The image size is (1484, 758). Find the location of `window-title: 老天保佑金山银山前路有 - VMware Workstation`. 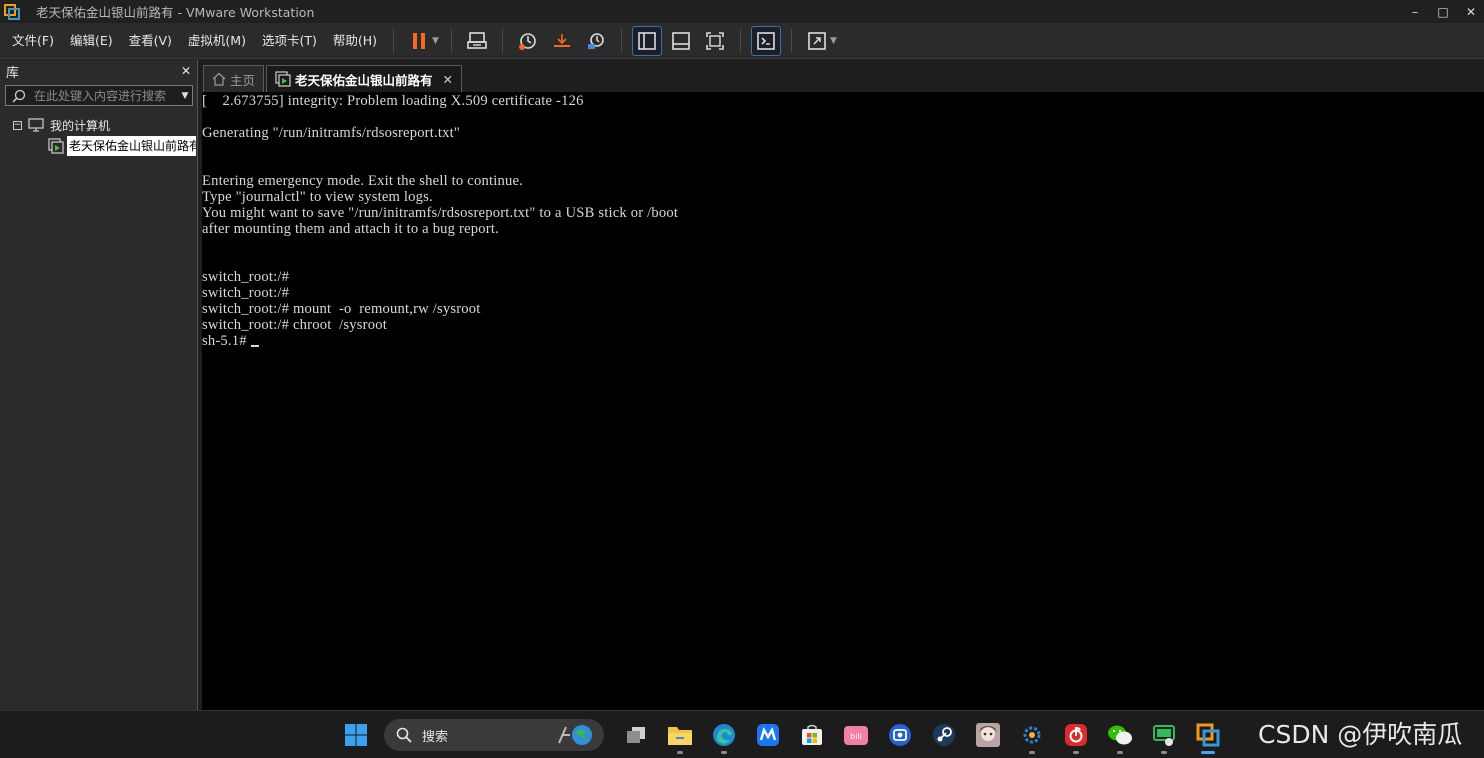

window-title: 老天保佑金山银山前路有 - VMware Workstation is located at coordinates (175, 12).